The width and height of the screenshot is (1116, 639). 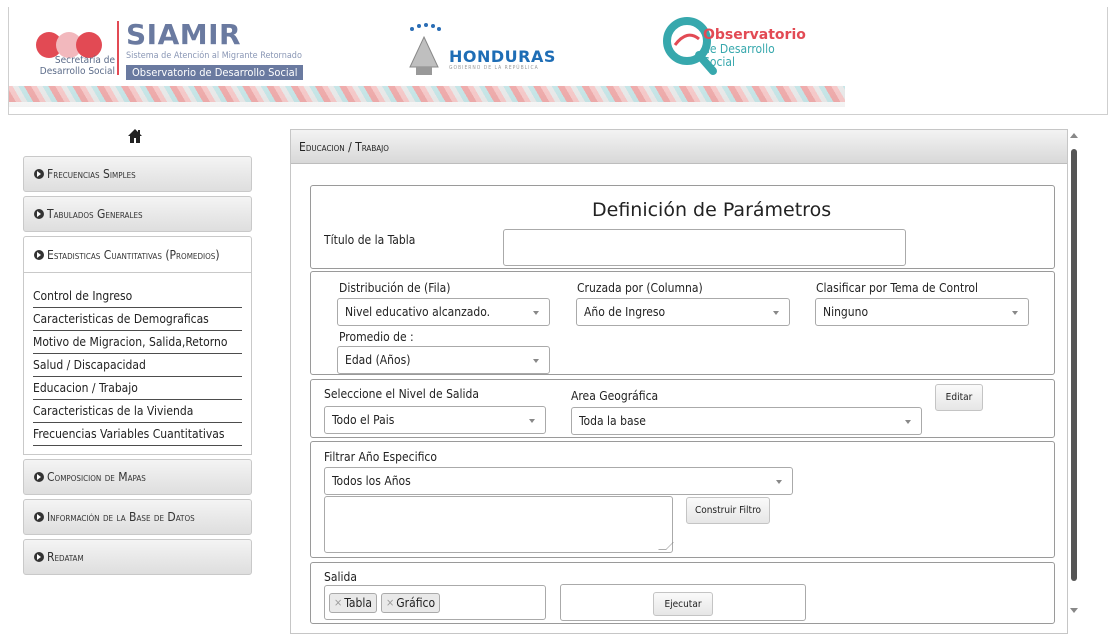 I want to click on editar-button: Editar, so click(x=959, y=397).